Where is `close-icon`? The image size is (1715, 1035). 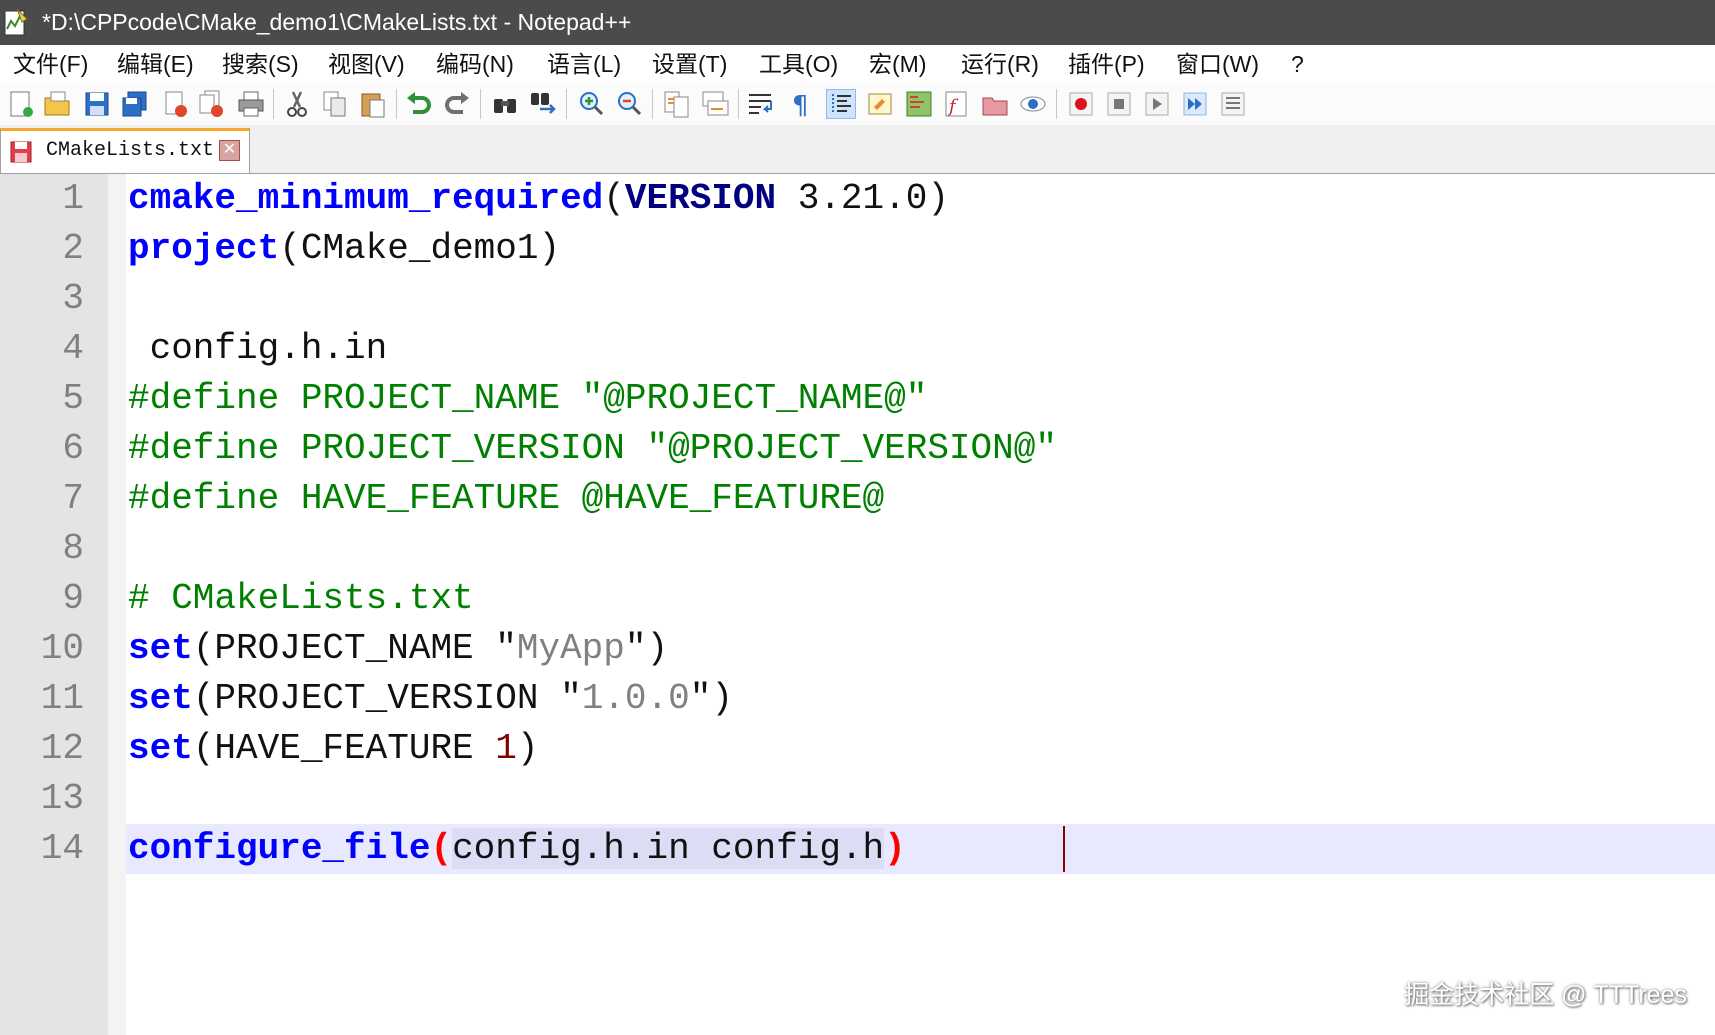 close-icon is located at coordinates (175, 104).